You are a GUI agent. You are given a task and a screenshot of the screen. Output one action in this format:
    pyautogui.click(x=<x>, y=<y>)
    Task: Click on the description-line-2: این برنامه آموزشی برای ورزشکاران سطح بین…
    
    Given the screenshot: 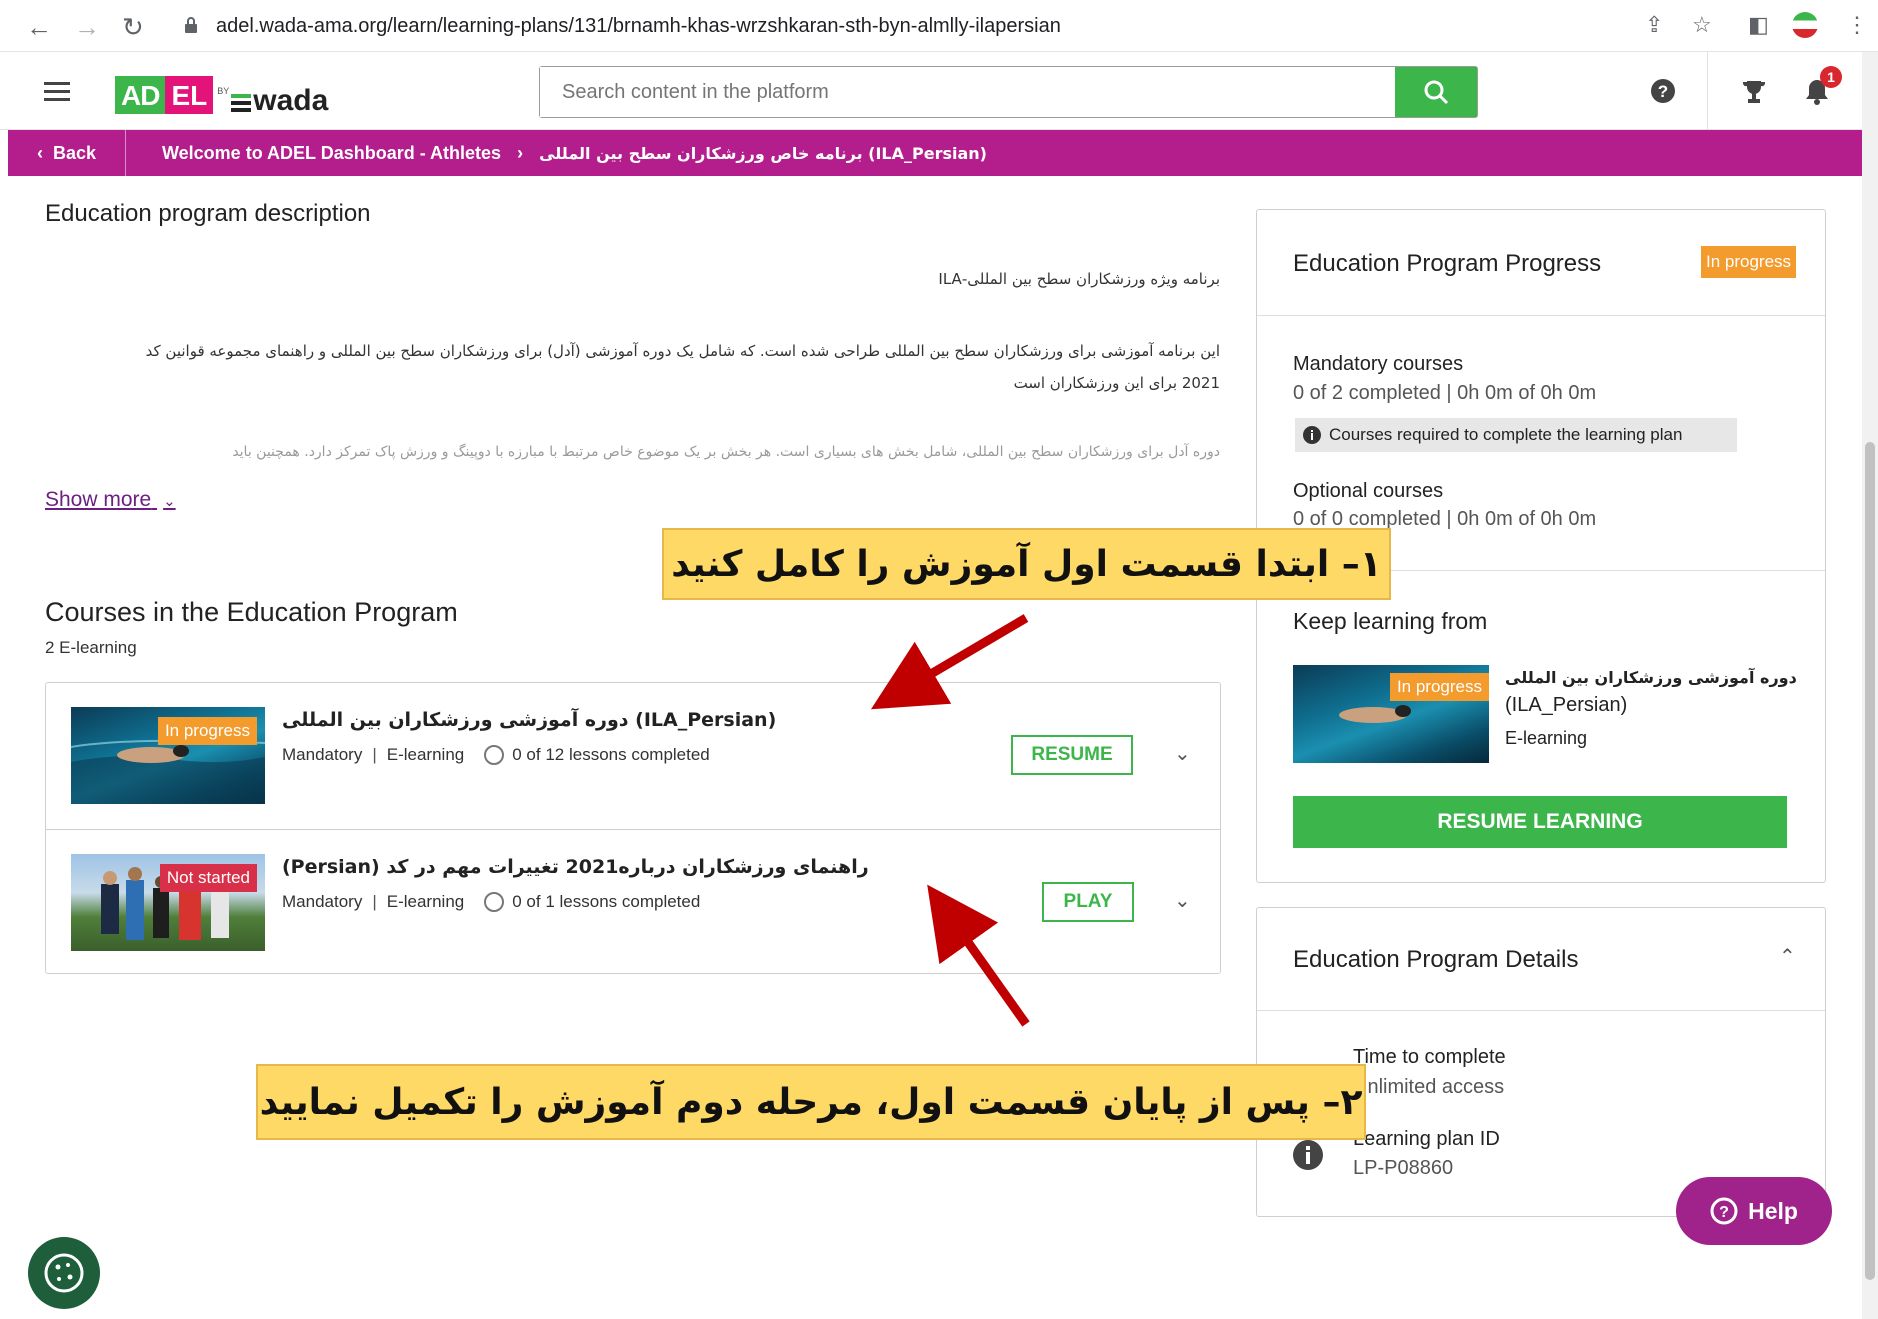 What is the action you would take?
    pyautogui.click(x=682, y=351)
    